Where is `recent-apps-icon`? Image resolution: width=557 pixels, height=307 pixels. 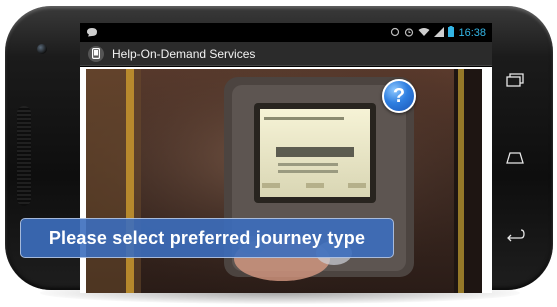
recent-apps-icon is located at coordinates (515, 80).